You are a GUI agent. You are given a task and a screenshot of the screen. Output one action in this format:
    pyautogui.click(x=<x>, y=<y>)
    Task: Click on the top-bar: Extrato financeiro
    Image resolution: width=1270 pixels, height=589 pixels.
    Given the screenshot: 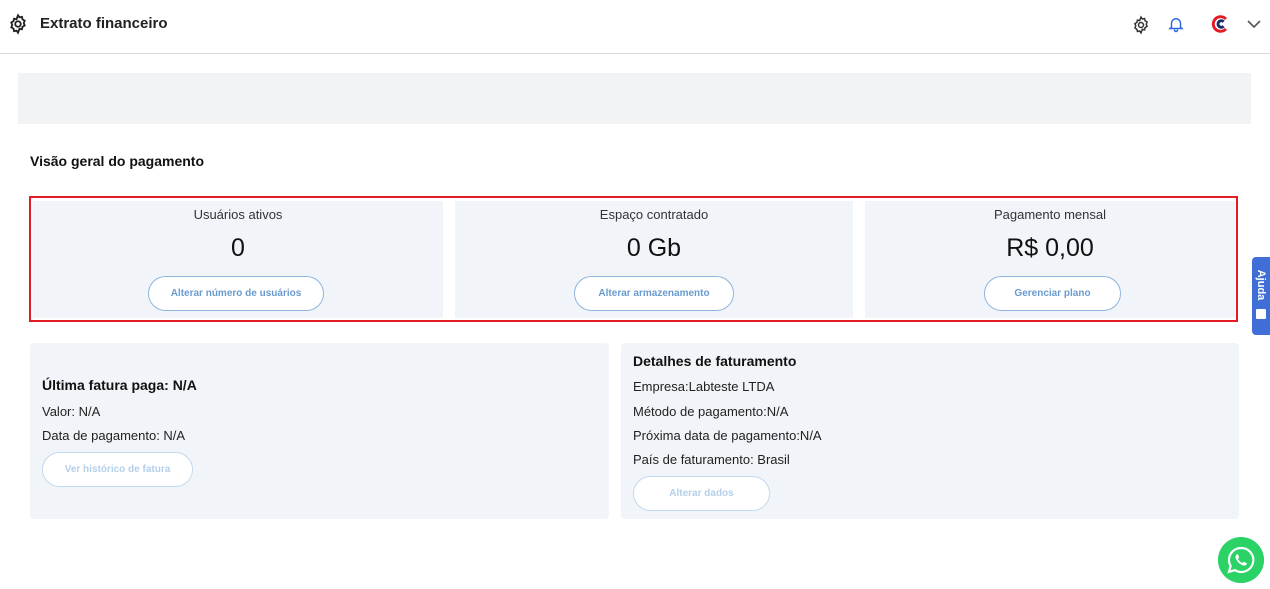 What is the action you would take?
    pyautogui.click(x=635, y=27)
    